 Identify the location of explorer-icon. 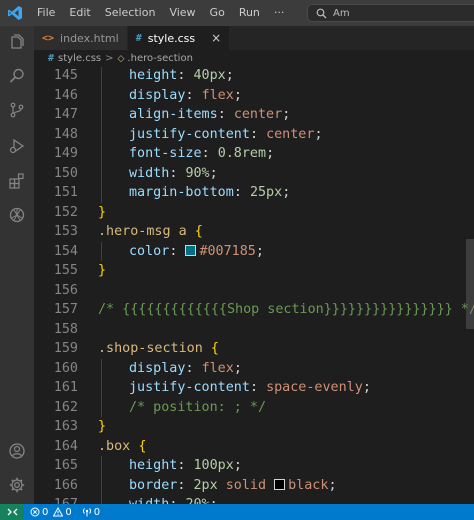
(17, 43).